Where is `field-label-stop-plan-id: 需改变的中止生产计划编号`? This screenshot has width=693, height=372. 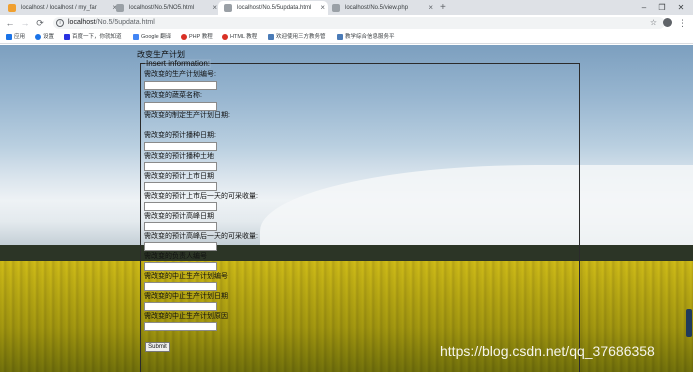
field-label-stop-plan-id: 需改变的中止生产计划编号 is located at coordinates (186, 276).